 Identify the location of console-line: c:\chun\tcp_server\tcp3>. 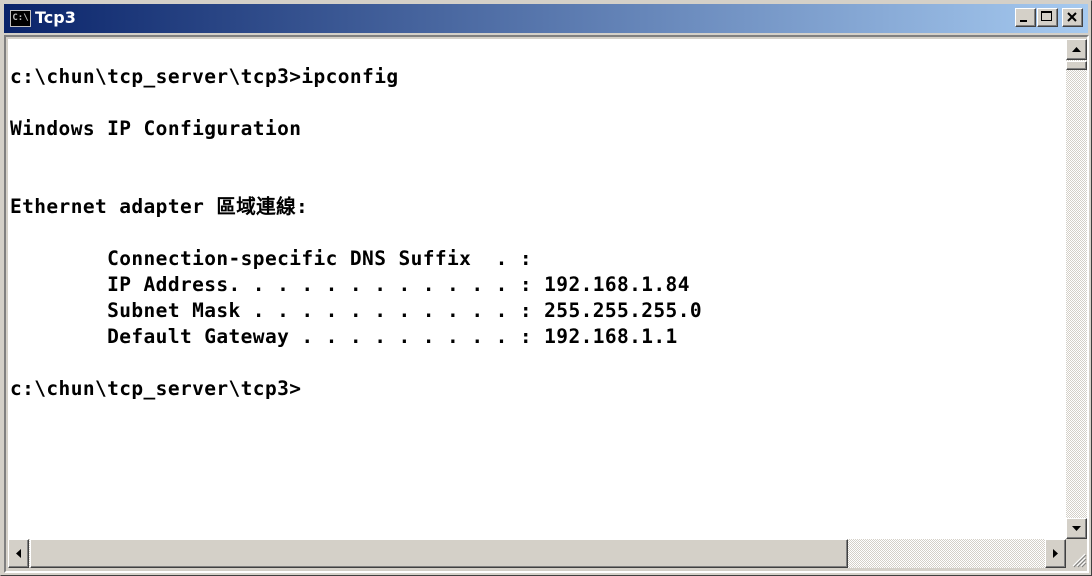
(156, 388).